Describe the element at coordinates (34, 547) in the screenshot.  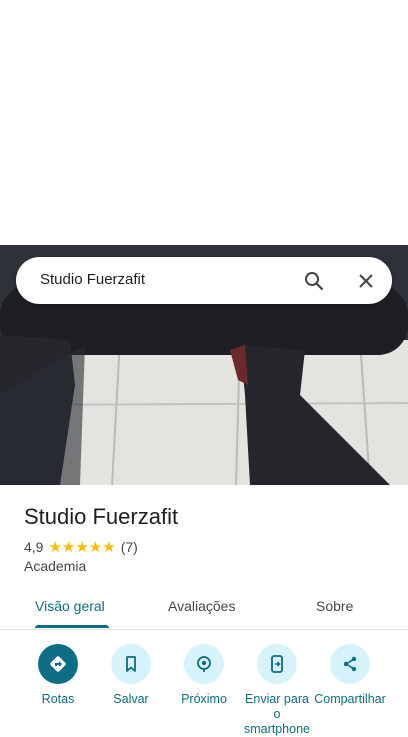
I see `rating-value: 4,9` at that location.